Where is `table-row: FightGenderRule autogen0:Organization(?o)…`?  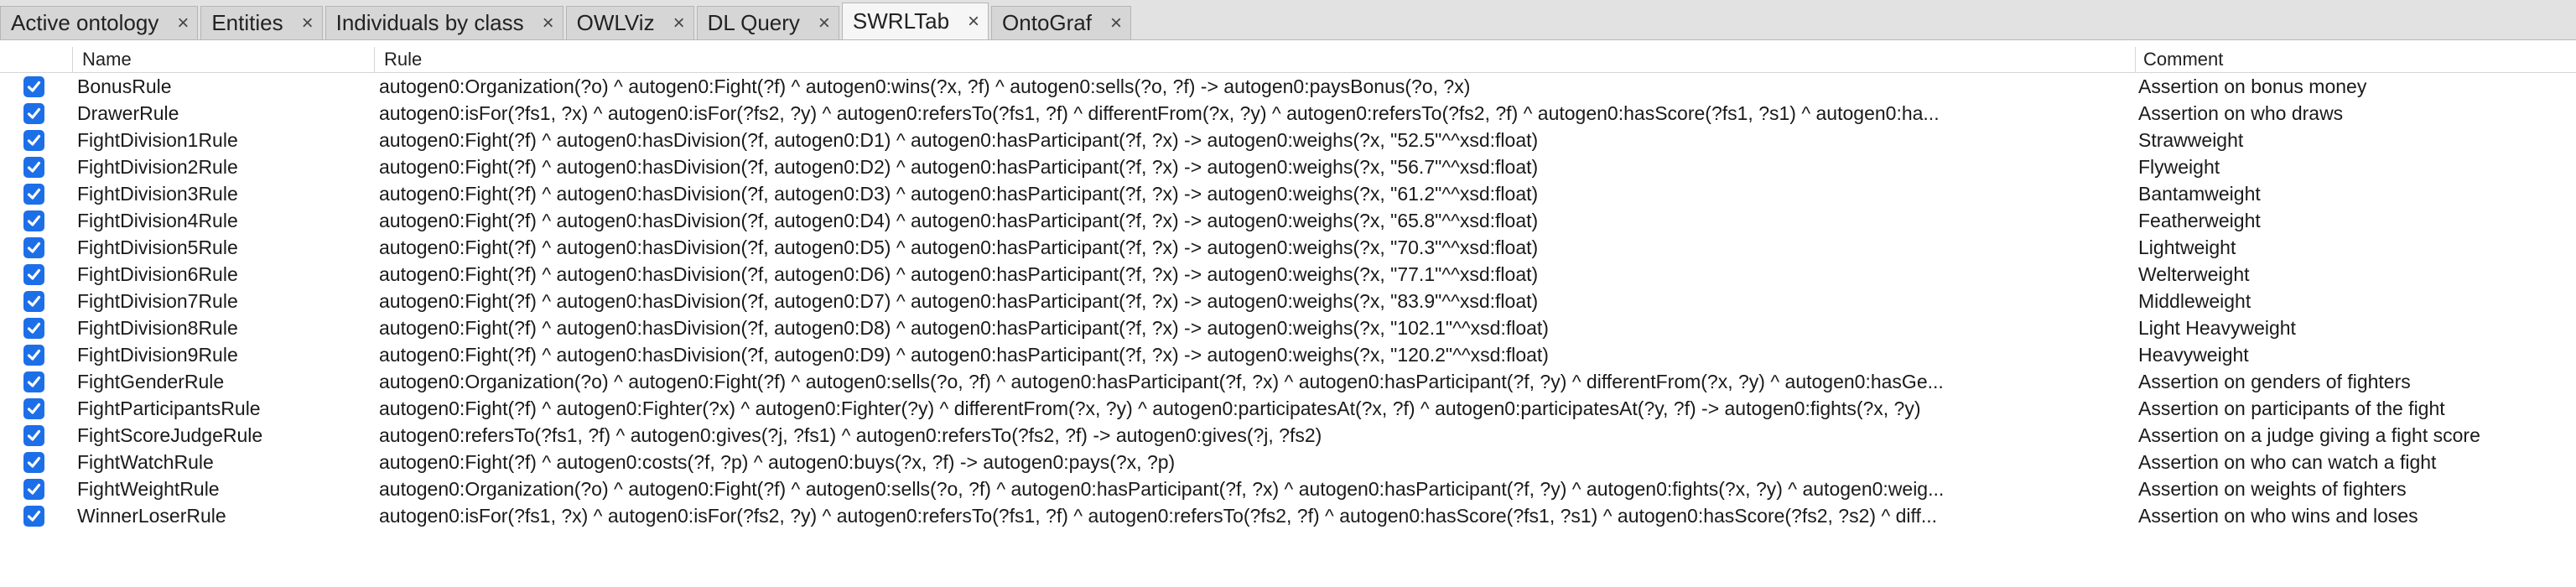
table-row: FightGenderRule autogen0:Organization(?o)… is located at coordinates (1288, 381).